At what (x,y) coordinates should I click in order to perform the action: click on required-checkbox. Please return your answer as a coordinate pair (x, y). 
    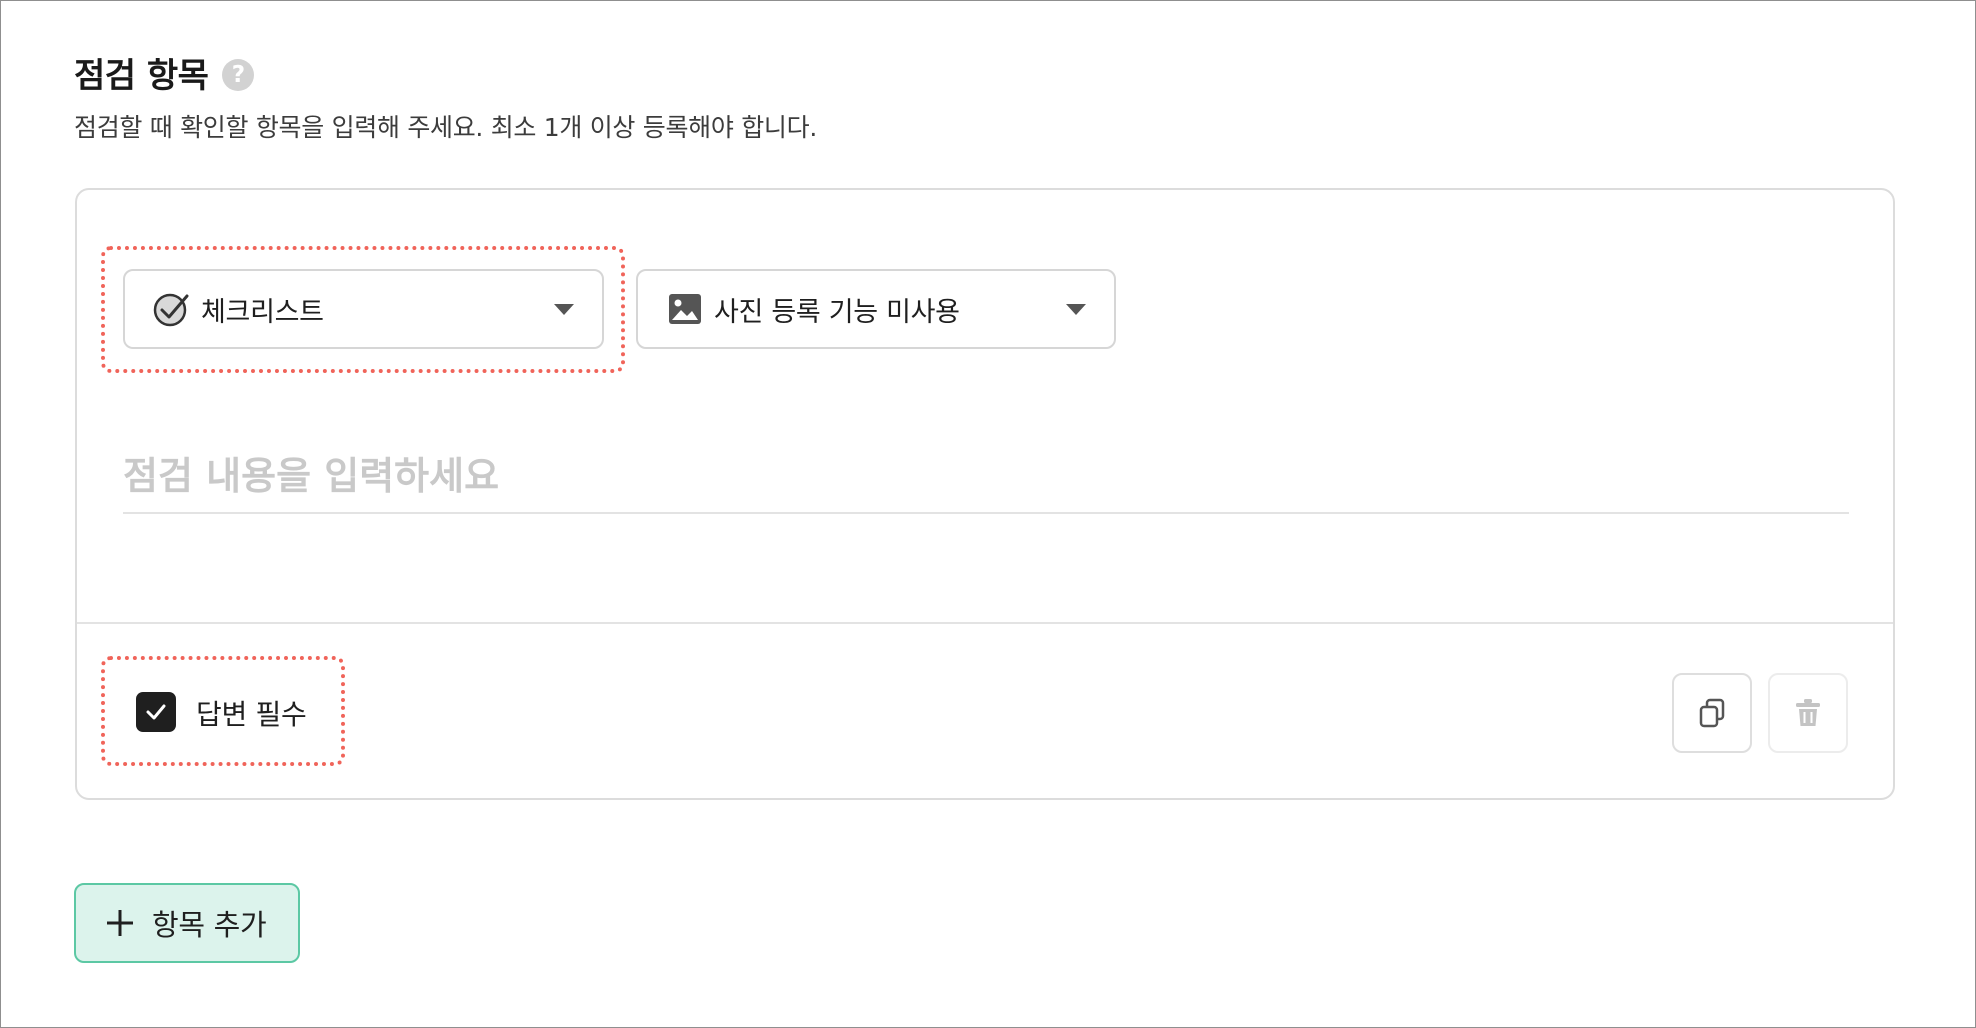
    Looking at the image, I should click on (156, 712).